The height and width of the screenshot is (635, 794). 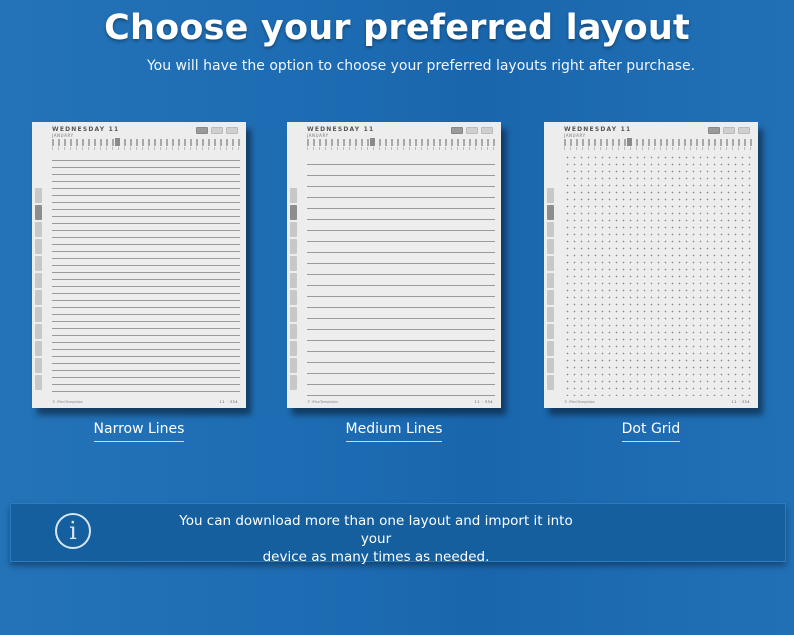 I want to click on layout-label-dot-grid: Dot Grid, so click(x=651, y=431).